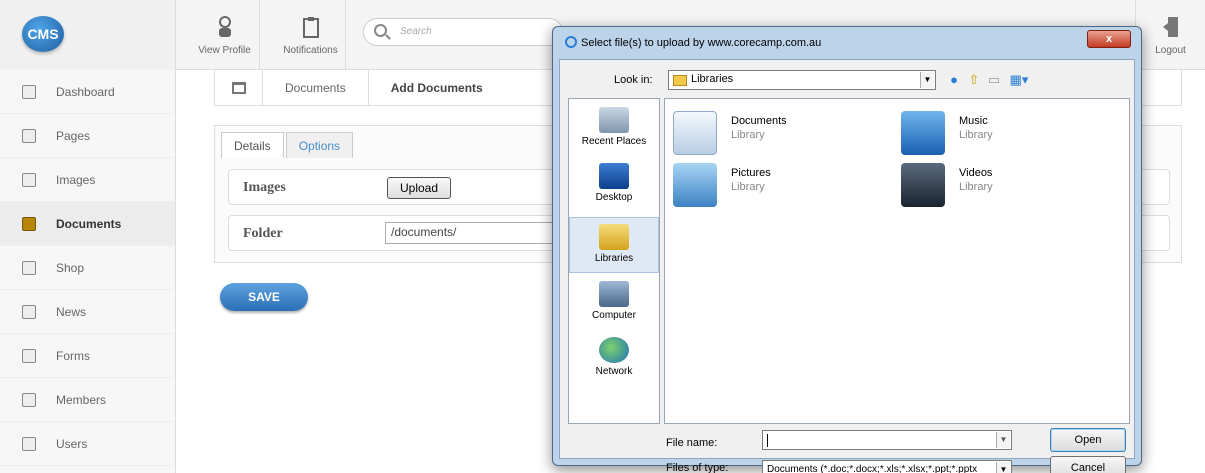  I want to click on documents-library-icon, so click(695, 133).